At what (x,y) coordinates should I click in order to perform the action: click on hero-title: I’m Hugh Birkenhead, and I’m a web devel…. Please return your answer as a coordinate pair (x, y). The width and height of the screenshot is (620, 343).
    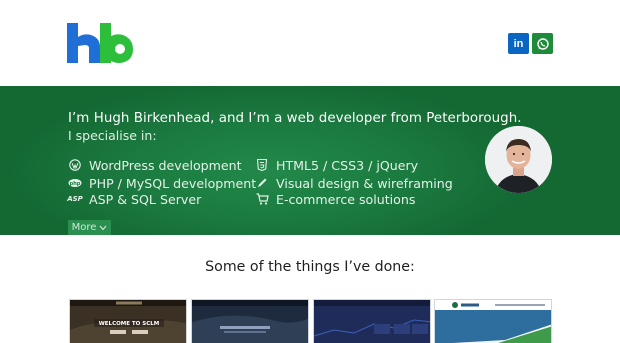
    Looking at the image, I should click on (295, 118).